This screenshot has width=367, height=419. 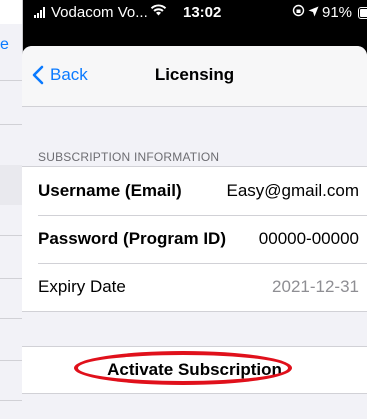 I want to click on expiry-row: Expiry Date 2021-12-31, so click(x=194, y=287).